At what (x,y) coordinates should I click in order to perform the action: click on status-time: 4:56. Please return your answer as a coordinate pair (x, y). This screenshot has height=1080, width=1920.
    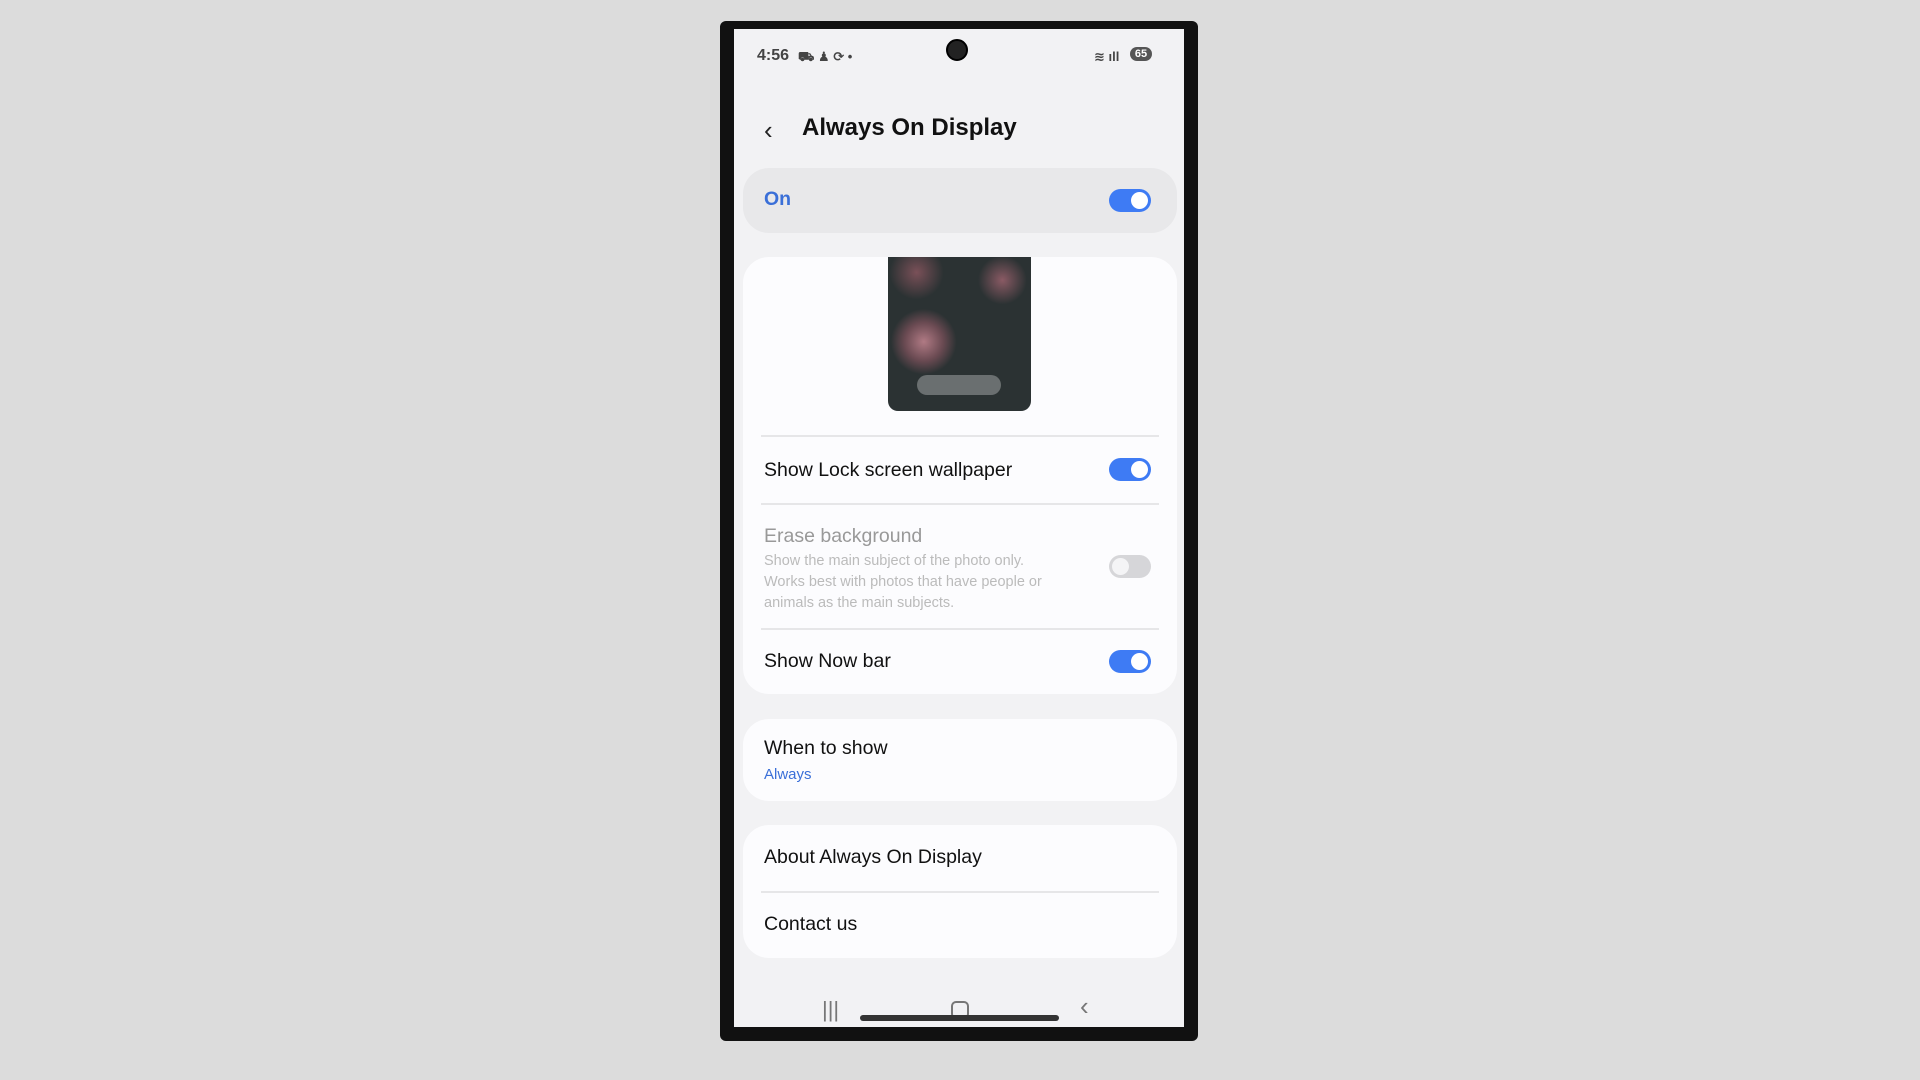
    Looking at the image, I should click on (773, 55).